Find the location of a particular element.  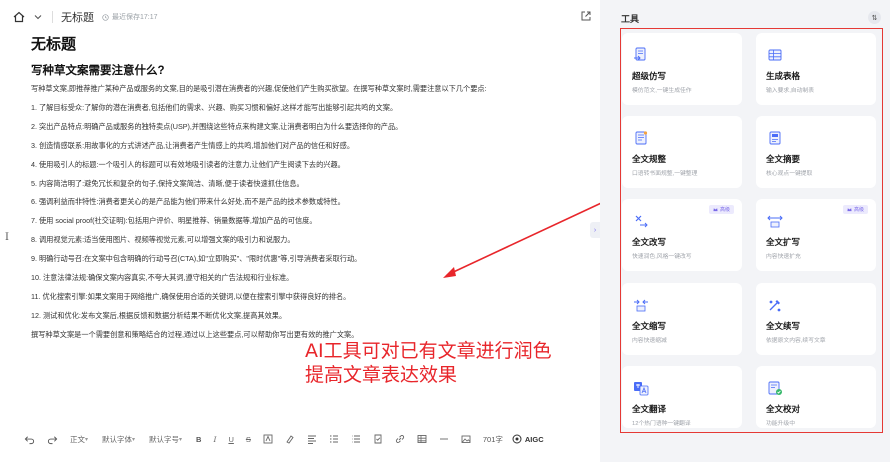

tool-card-name: 超级仿写 is located at coordinates (649, 76).